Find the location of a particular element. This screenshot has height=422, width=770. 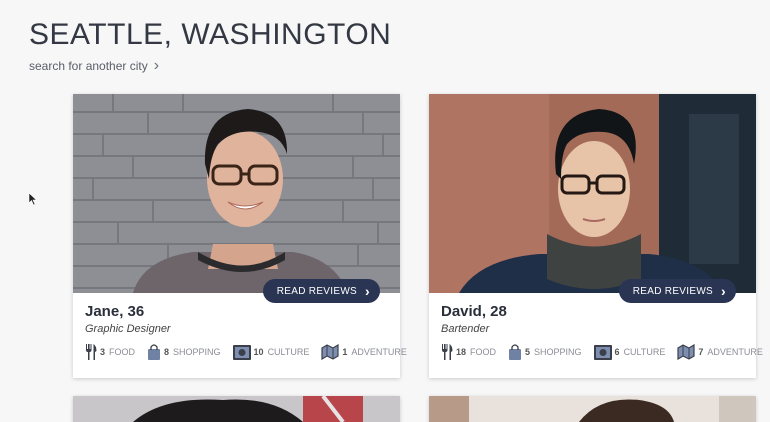

stat-adventure: 7 ADVENTURE is located at coordinates (720, 352).